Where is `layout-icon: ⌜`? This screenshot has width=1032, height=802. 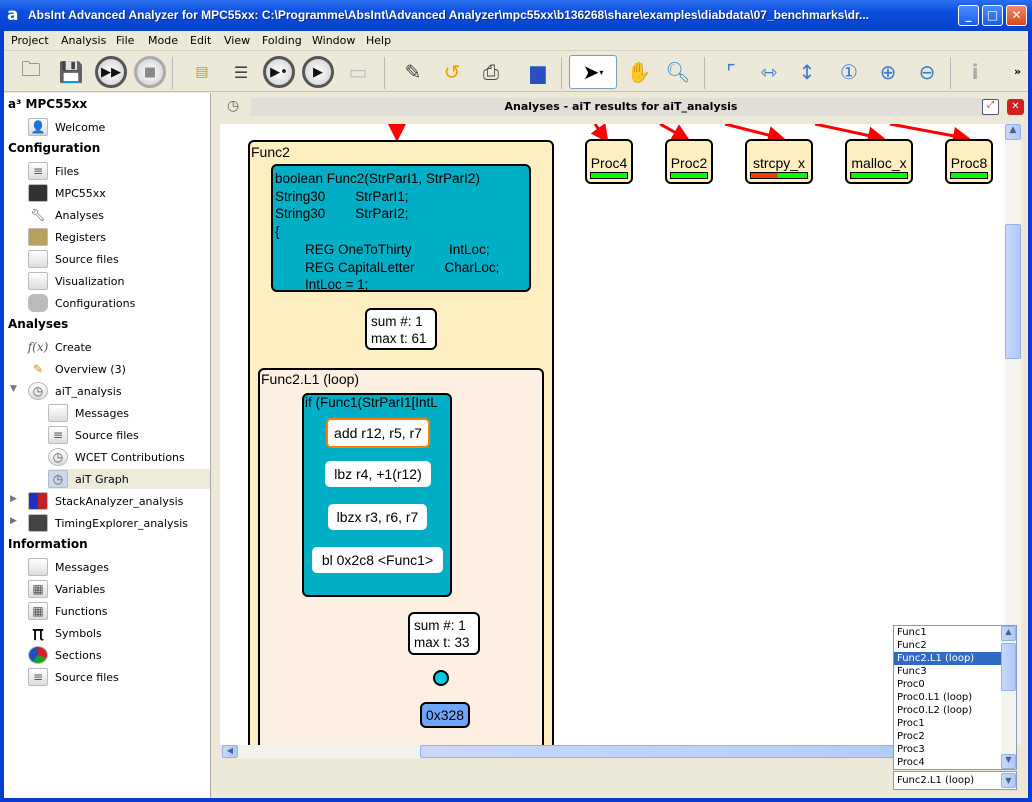 layout-icon: ⌜ is located at coordinates (731, 72).